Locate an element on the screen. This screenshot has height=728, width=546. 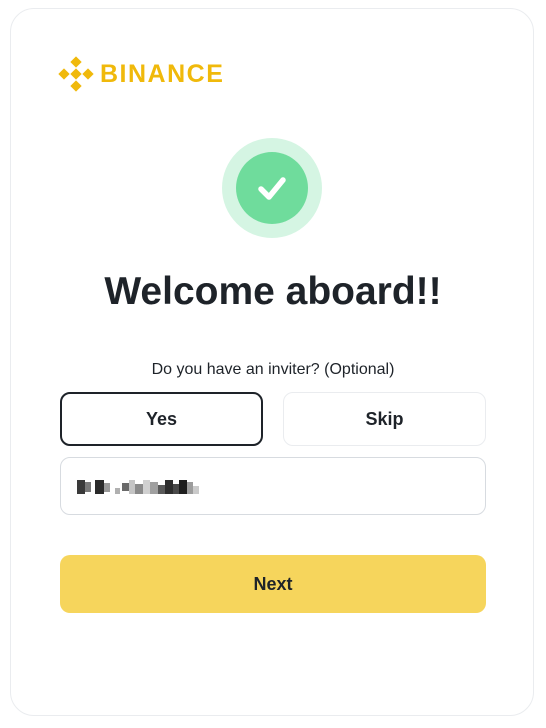
inviter-id-field is located at coordinates (273, 486).